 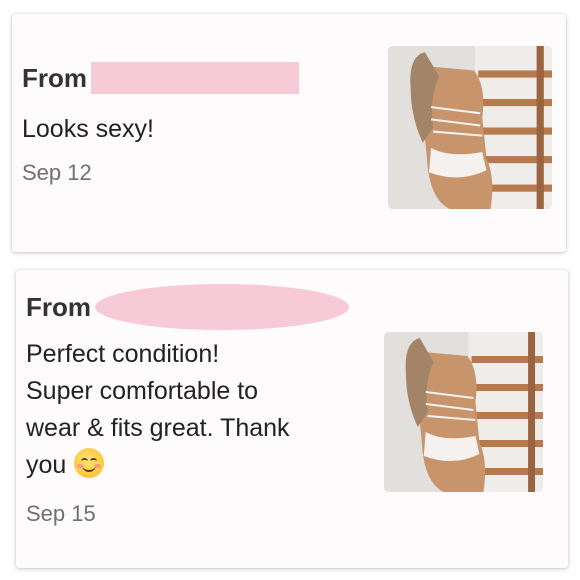 I want to click on message-date: Sep 15, so click(x=61, y=513).